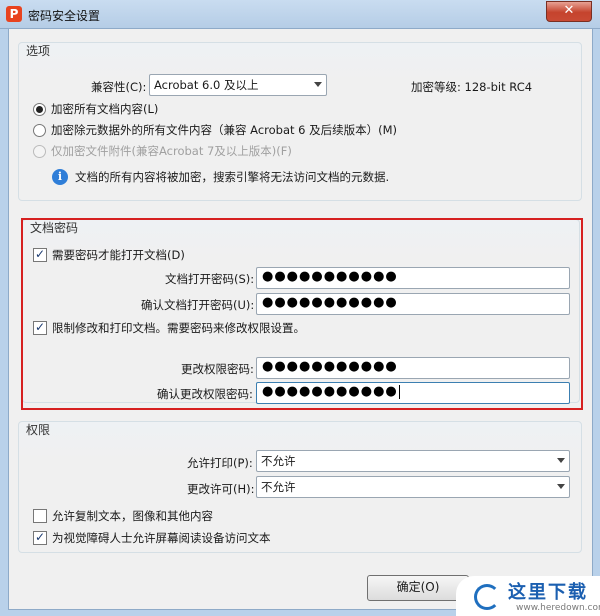 This screenshot has height=616, width=600. What do you see at coordinates (39, 151) in the screenshot?
I see `radio-encrypt-attach` at bounding box center [39, 151].